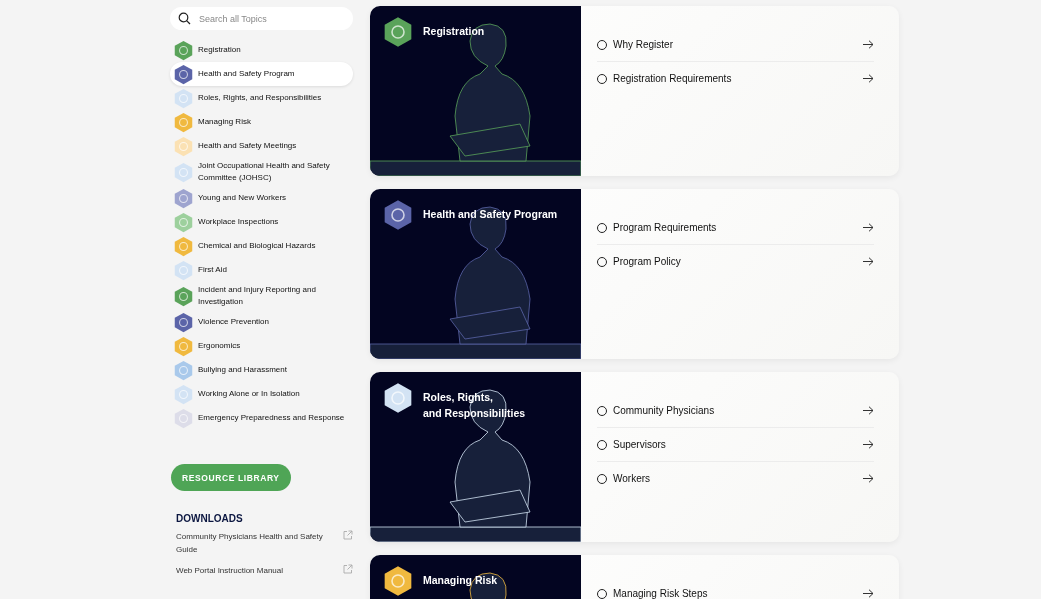 The image size is (1041, 599). I want to click on topic-label: Workplace Inspections, so click(239, 222).